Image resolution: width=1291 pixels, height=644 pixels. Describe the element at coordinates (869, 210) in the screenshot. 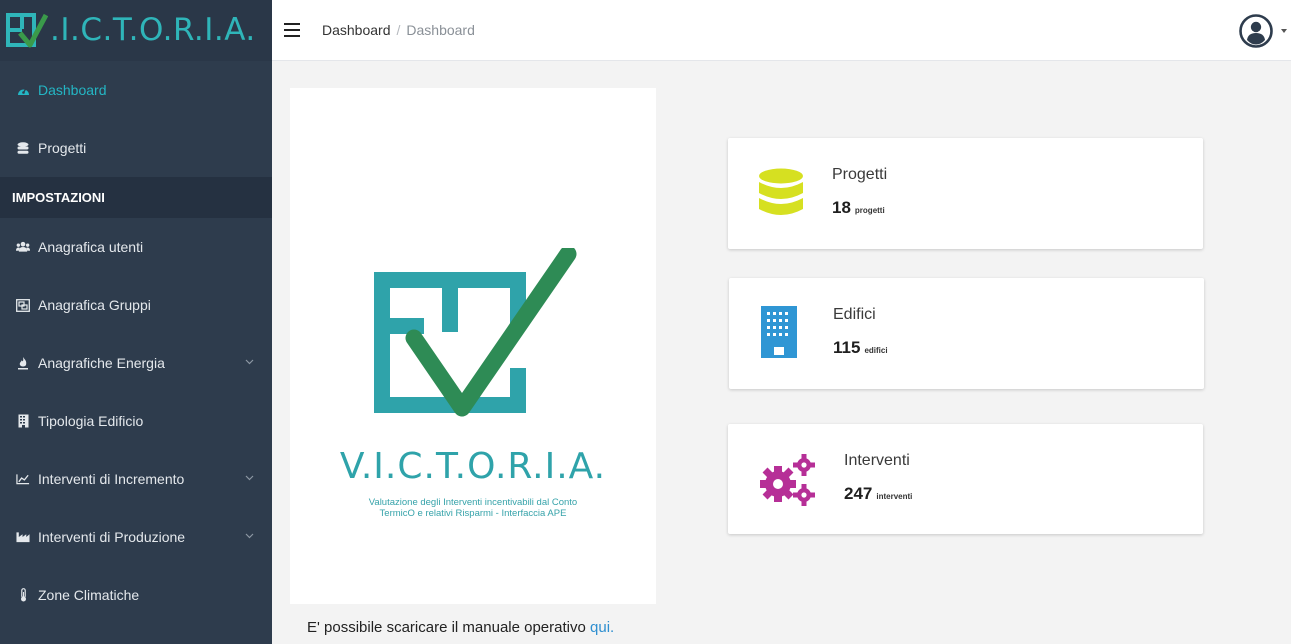

I see `stat-unit: progetti` at that location.